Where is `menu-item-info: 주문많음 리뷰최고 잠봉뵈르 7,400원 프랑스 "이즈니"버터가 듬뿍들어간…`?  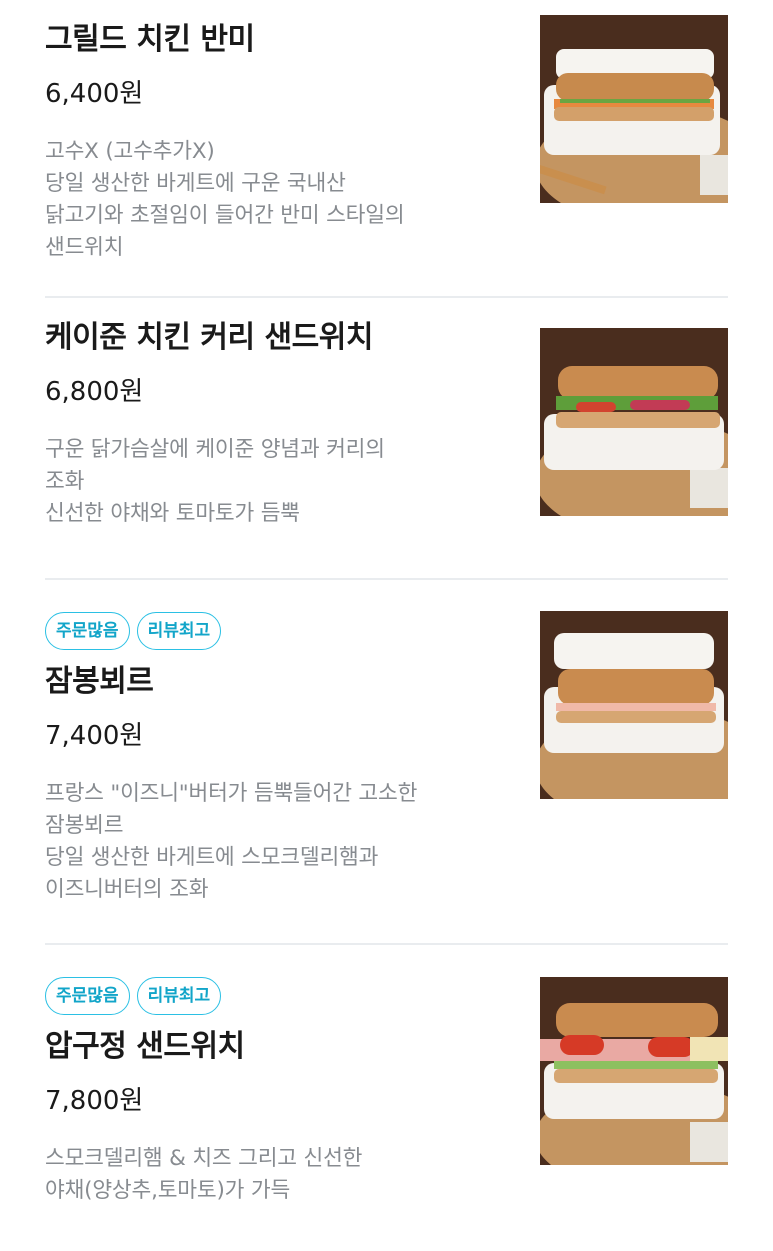
menu-item-info: 주문많음 리뷰최고 잠봉뵈르 7,400원 프랑스 "이즈니"버터가 듬뿍들어간… is located at coordinates (280, 759).